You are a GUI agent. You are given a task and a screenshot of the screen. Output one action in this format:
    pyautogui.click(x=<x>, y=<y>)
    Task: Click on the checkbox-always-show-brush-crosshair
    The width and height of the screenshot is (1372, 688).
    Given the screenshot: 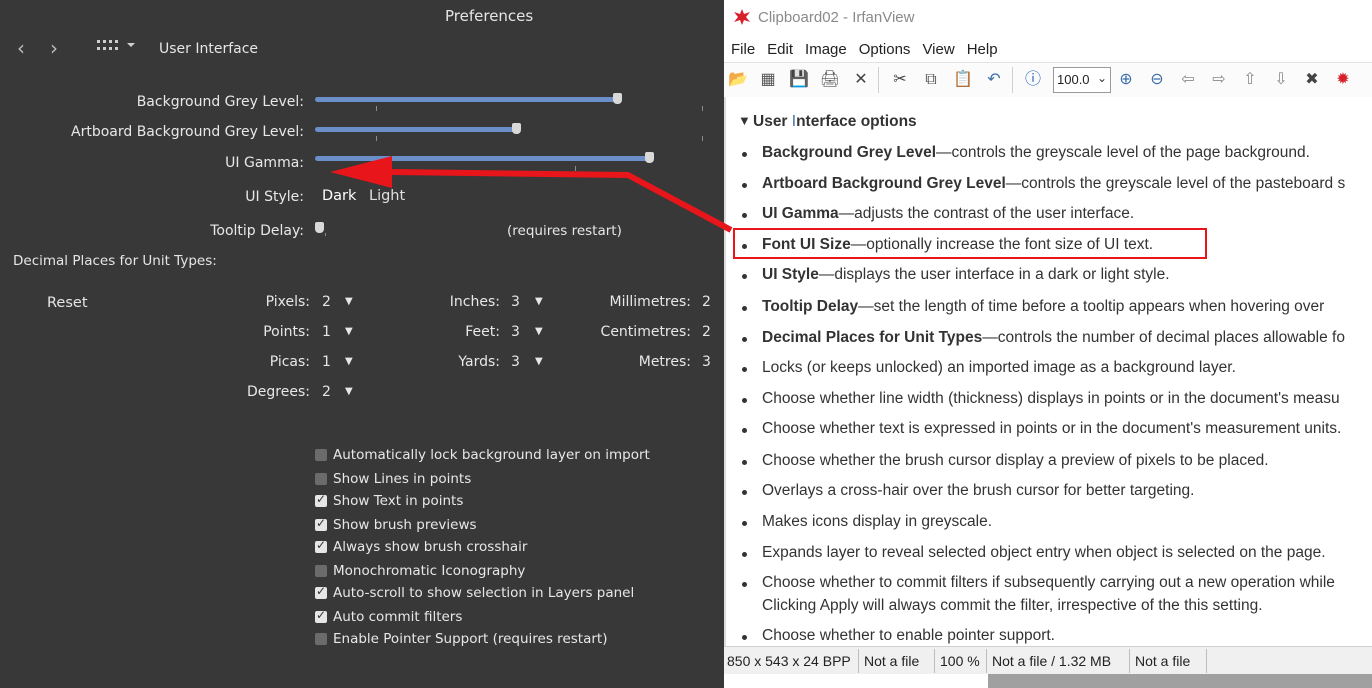 What is the action you would take?
    pyautogui.click(x=321, y=545)
    